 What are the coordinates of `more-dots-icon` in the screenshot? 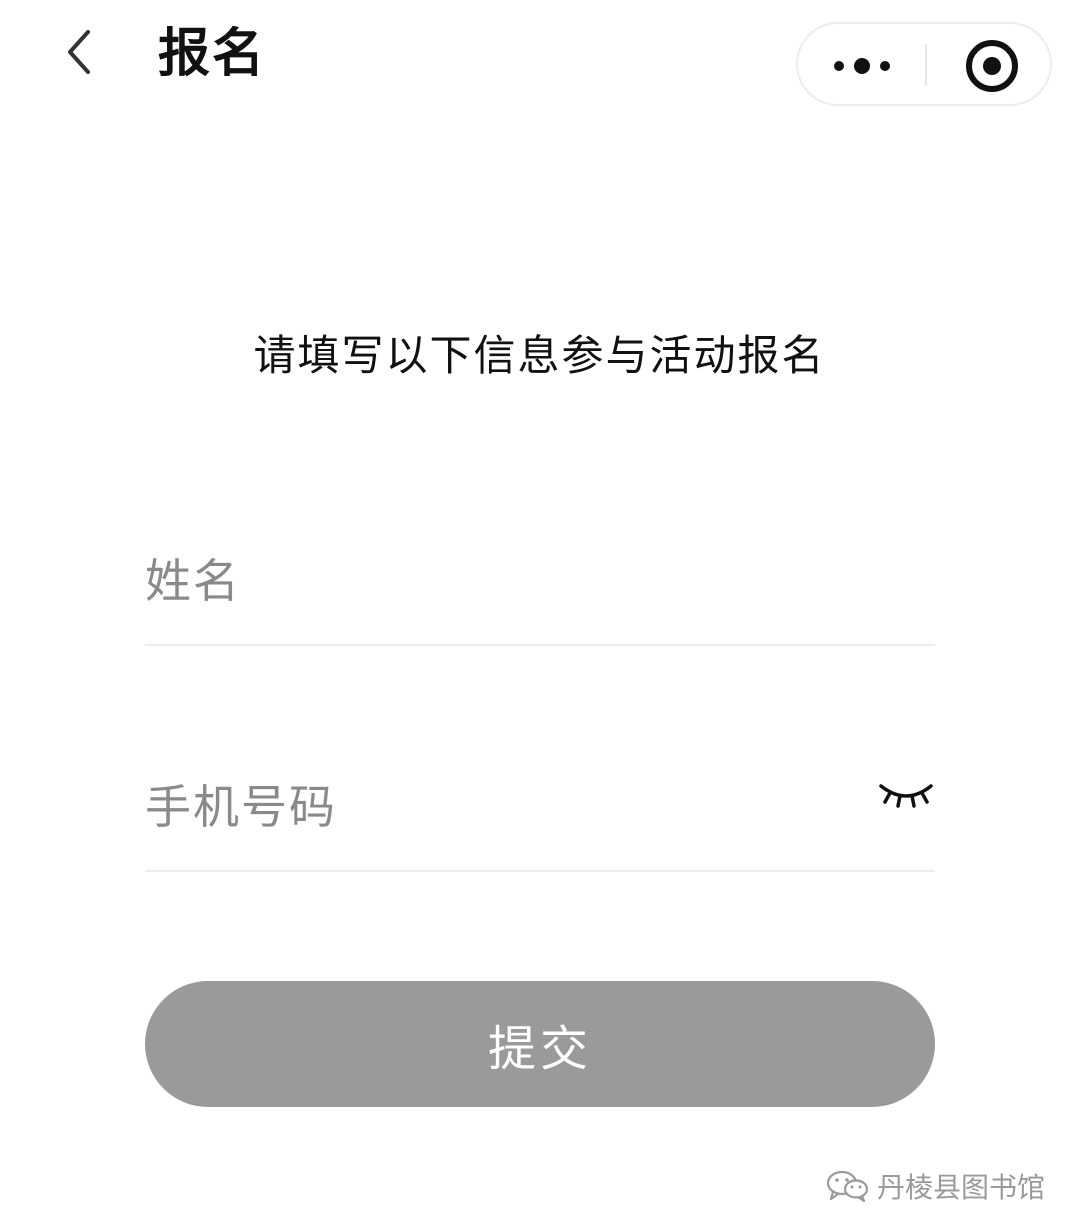 It's located at (862, 66).